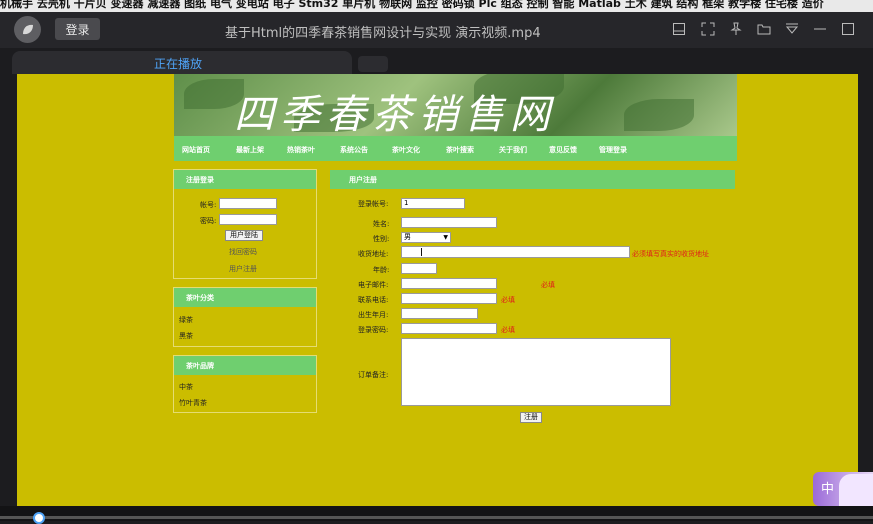 Image resolution: width=873 pixels, height=524 pixels. What do you see at coordinates (250, 150) in the screenshot?
I see `nav-new: 最新上架` at bounding box center [250, 150].